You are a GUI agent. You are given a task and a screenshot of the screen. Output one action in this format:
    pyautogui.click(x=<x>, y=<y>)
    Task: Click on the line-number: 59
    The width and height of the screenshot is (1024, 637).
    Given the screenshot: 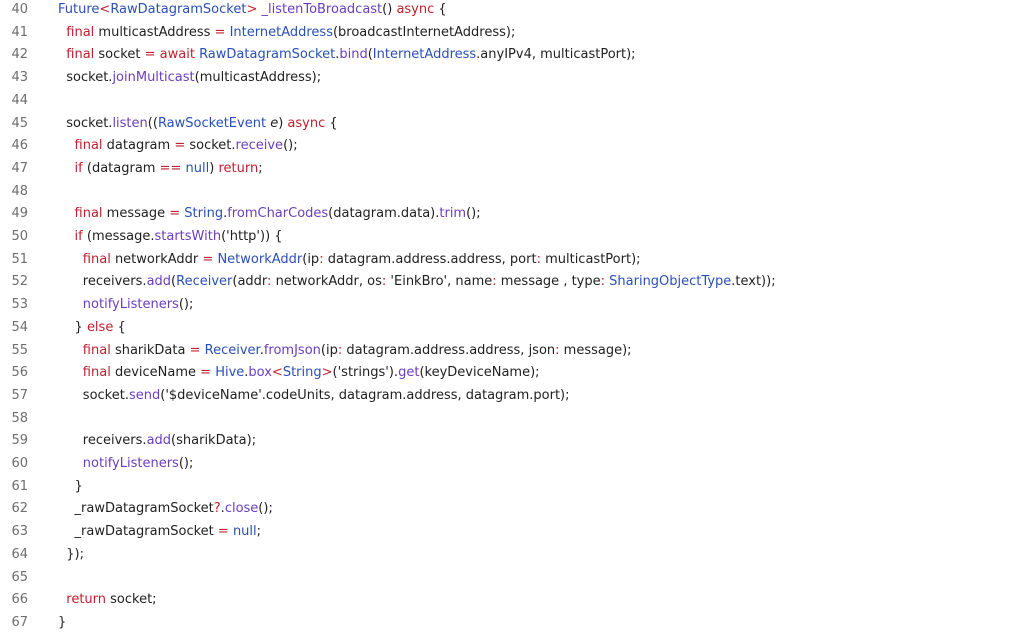 What is the action you would take?
    pyautogui.click(x=19, y=441)
    